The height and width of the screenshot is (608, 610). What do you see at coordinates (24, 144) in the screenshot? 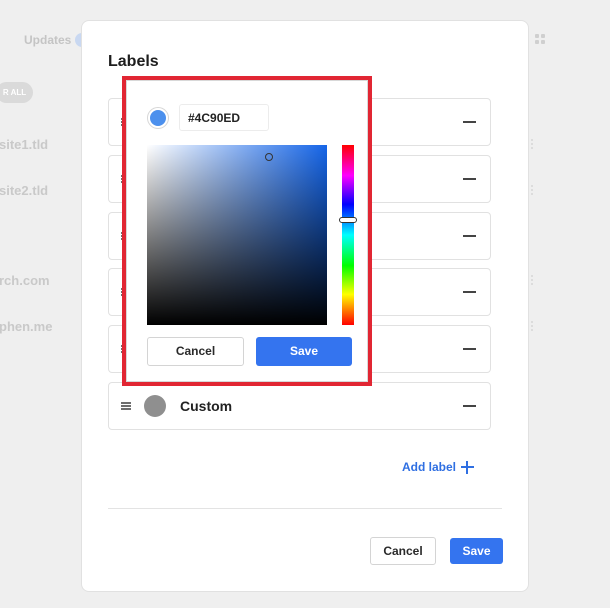
I see `bg-site-item: site1.tld` at bounding box center [24, 144].